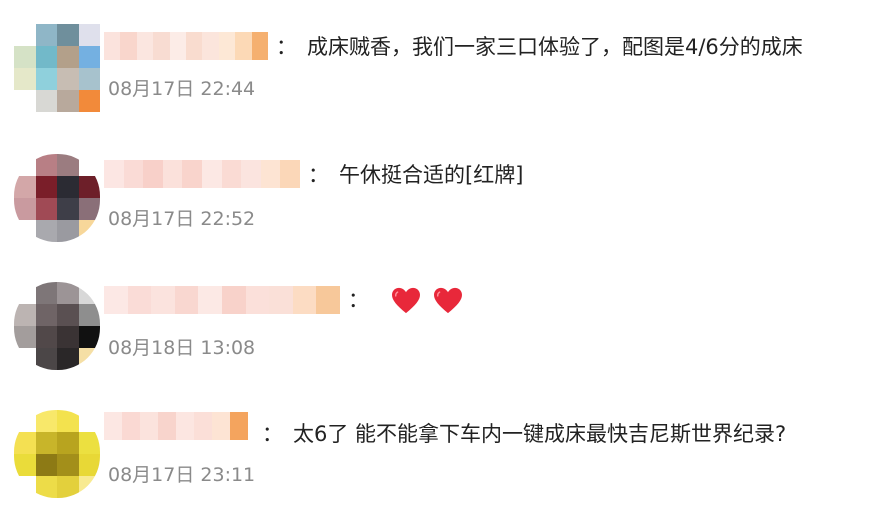  What do you see at coordinates (182, 89) in the screenshot?
I see `comment-timestamp: 08月17日 22:44` at bounding box center [182, 89].